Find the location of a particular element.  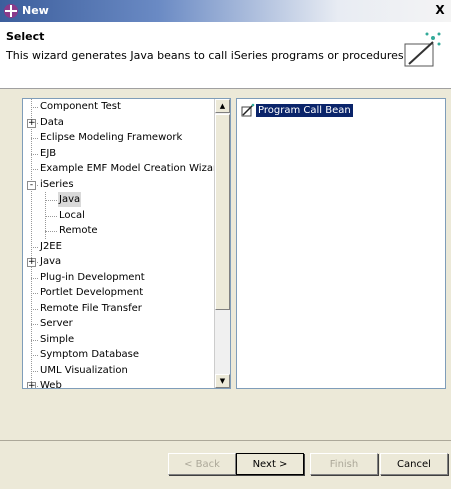

tree-item: Simple is located at coordinates (126, 340).